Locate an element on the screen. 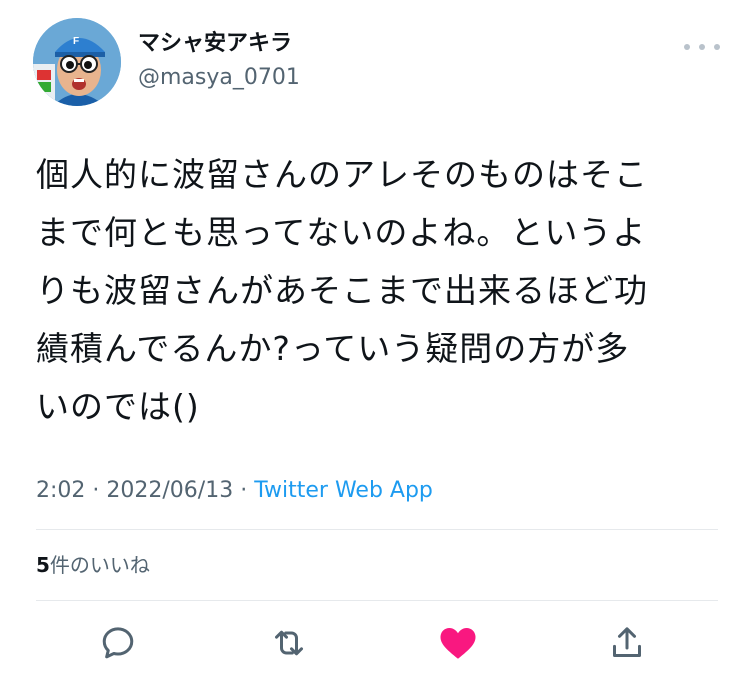 The image size is (750, 698). reply-icon is located at coordinates (118, 643).